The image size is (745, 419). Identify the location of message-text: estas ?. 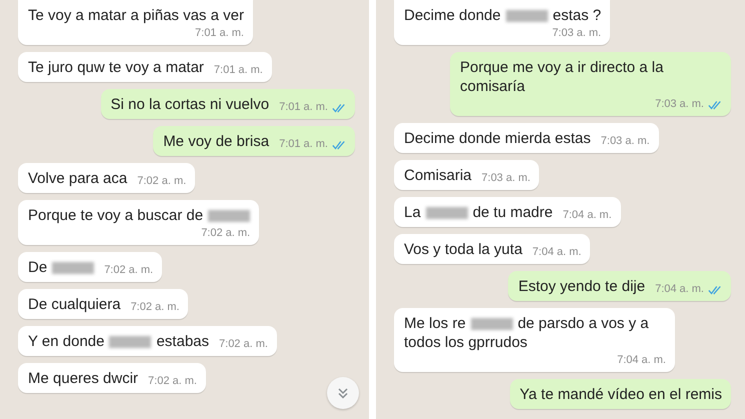
(577, 15).